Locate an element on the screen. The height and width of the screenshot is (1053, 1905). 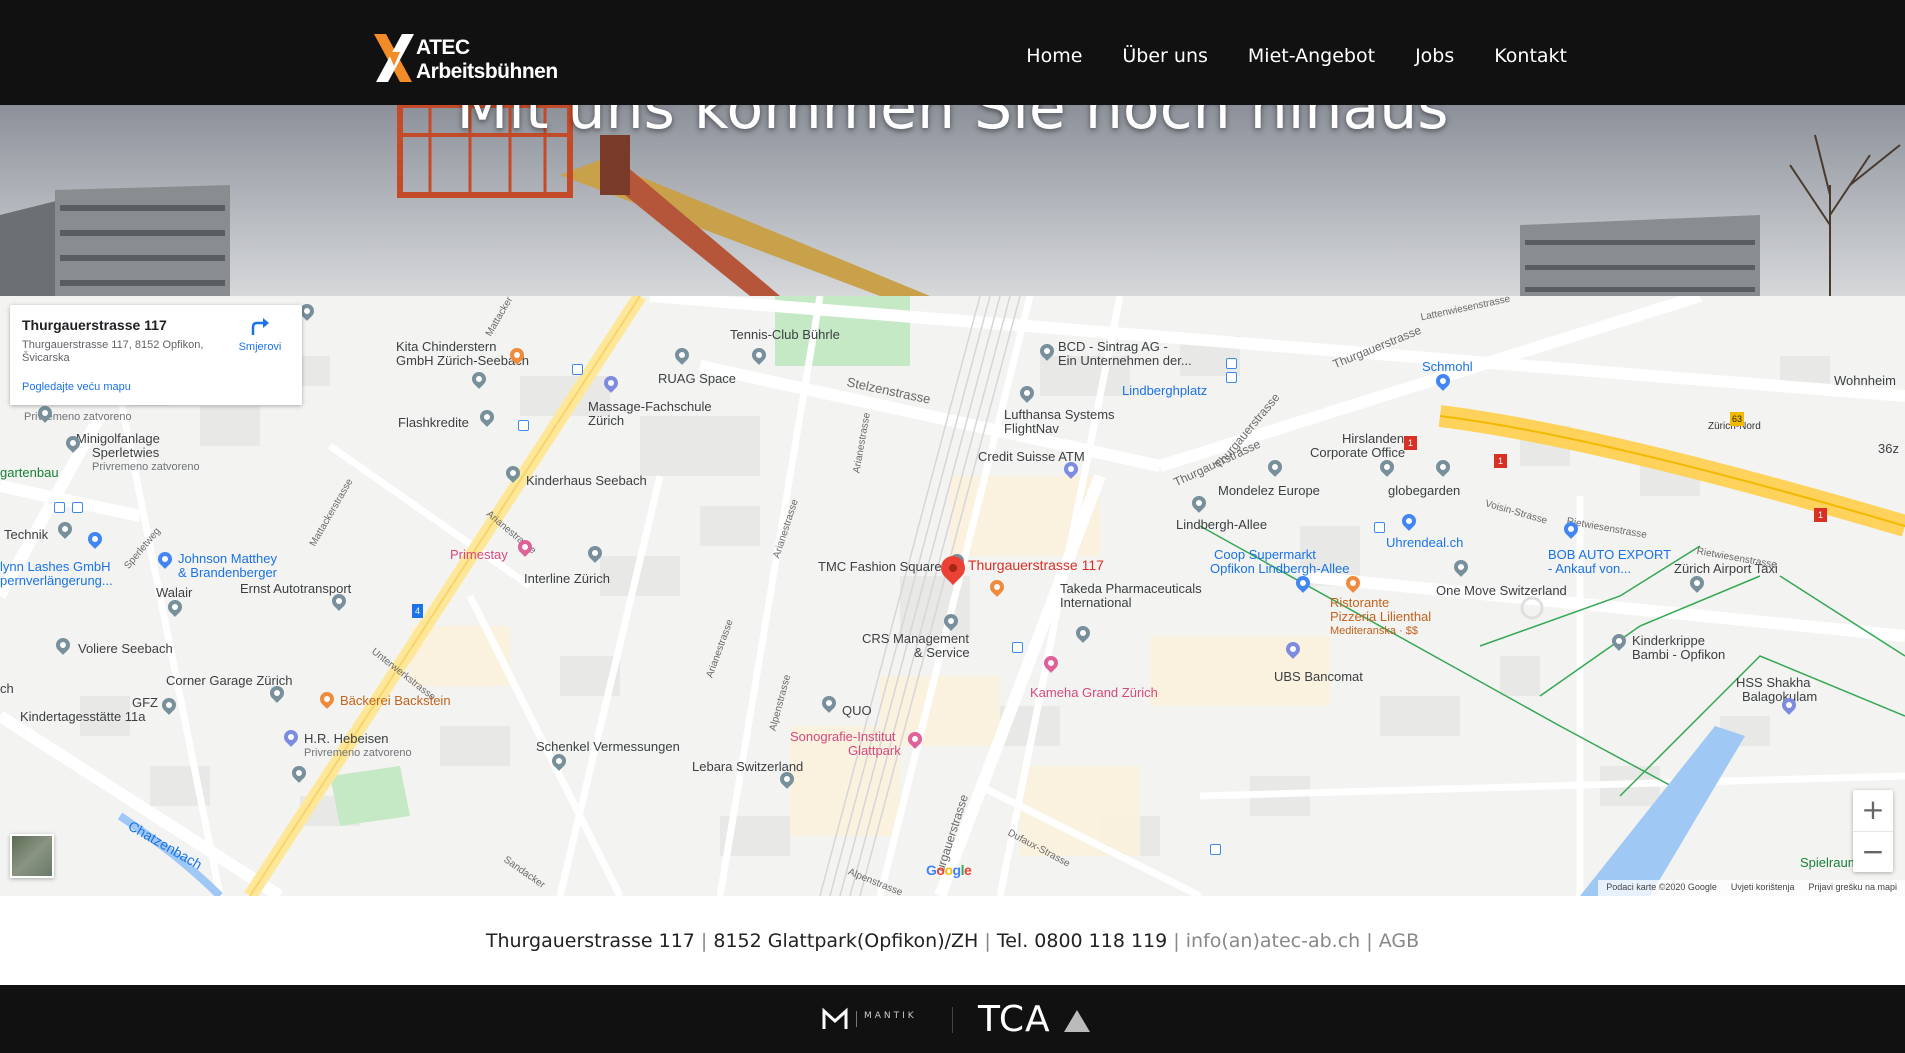
contact-city: 8152 Glattpark(Opfikon)/ZH is located at coordinates (846, 941).